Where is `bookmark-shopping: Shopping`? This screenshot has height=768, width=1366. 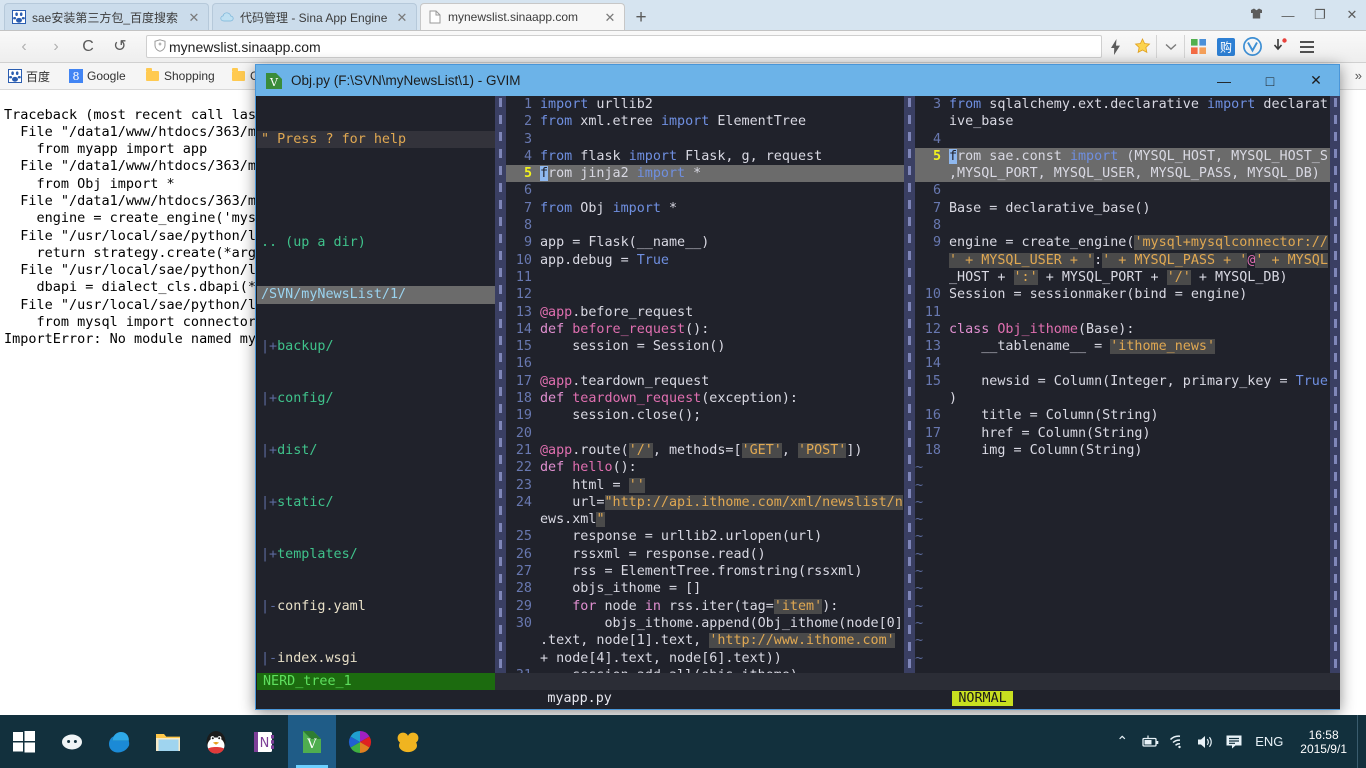 bookmark-shopping: Shopping is located at coordinates (179, 76).